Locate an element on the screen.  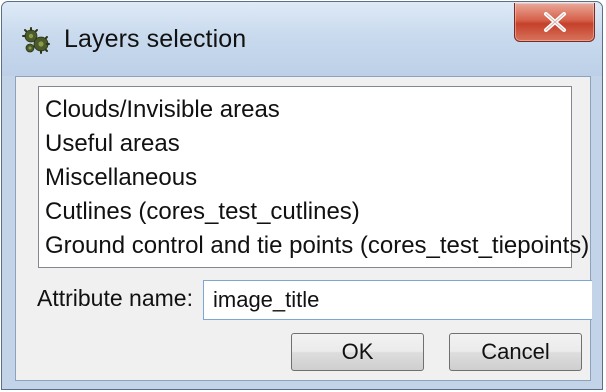
close-icon is located at coordinates (555, 22).